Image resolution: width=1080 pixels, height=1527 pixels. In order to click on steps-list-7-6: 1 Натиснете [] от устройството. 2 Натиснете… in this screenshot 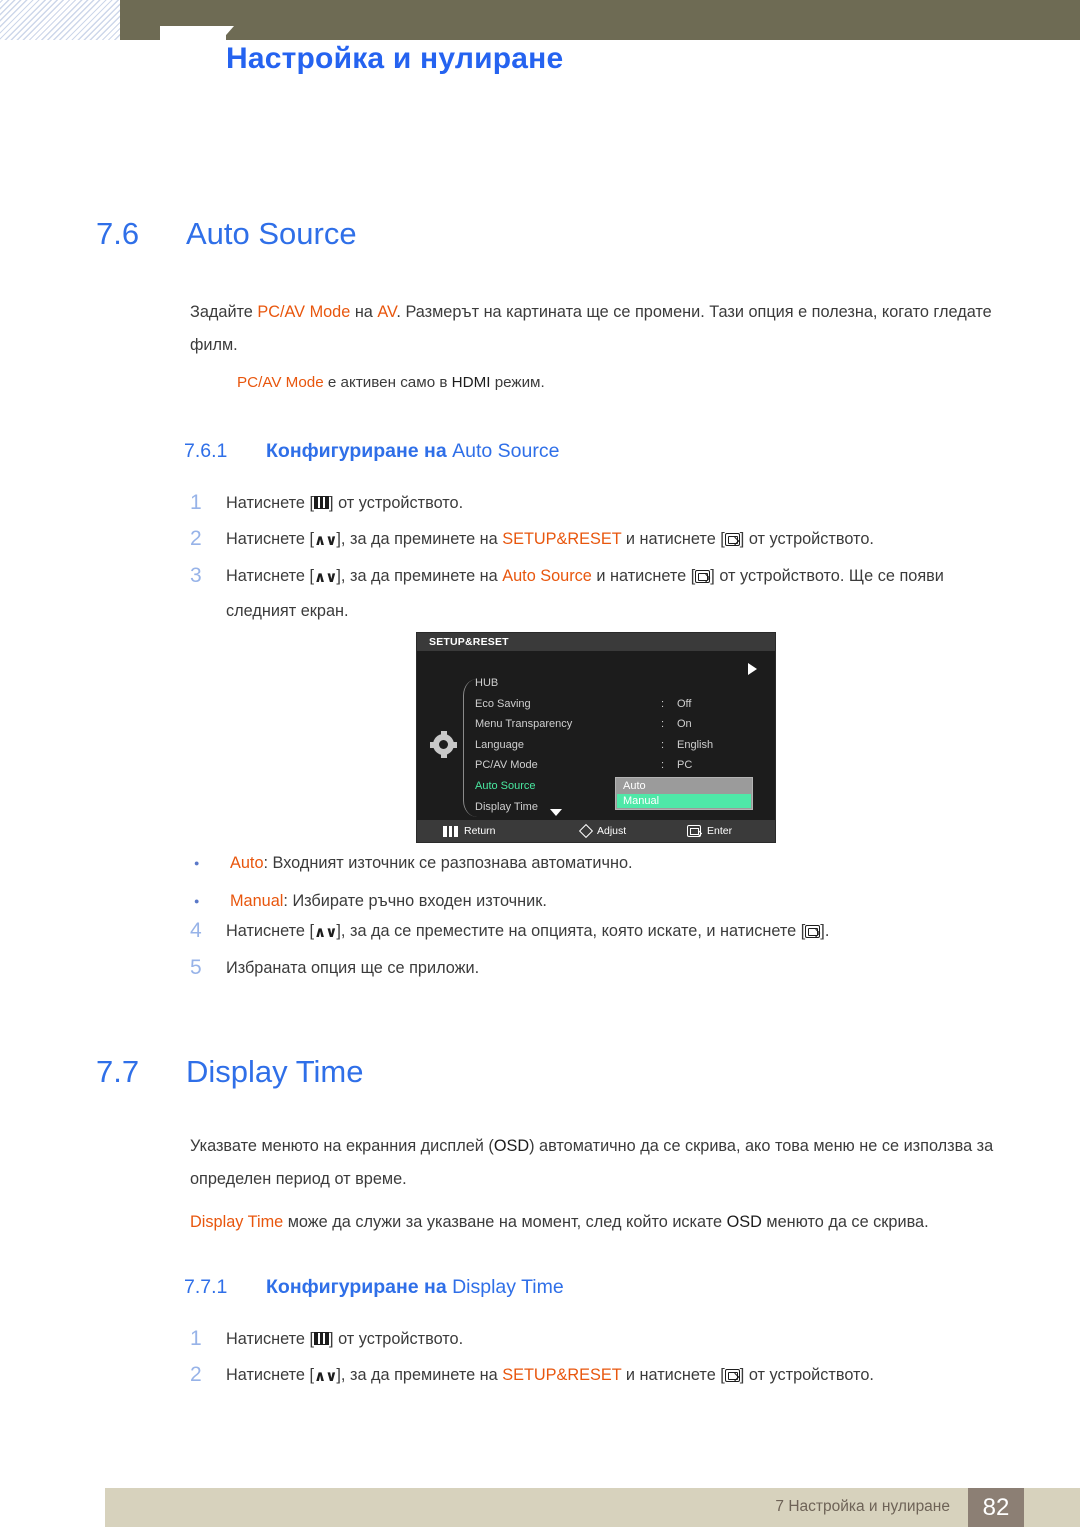, I will do `click(595, 558)`.